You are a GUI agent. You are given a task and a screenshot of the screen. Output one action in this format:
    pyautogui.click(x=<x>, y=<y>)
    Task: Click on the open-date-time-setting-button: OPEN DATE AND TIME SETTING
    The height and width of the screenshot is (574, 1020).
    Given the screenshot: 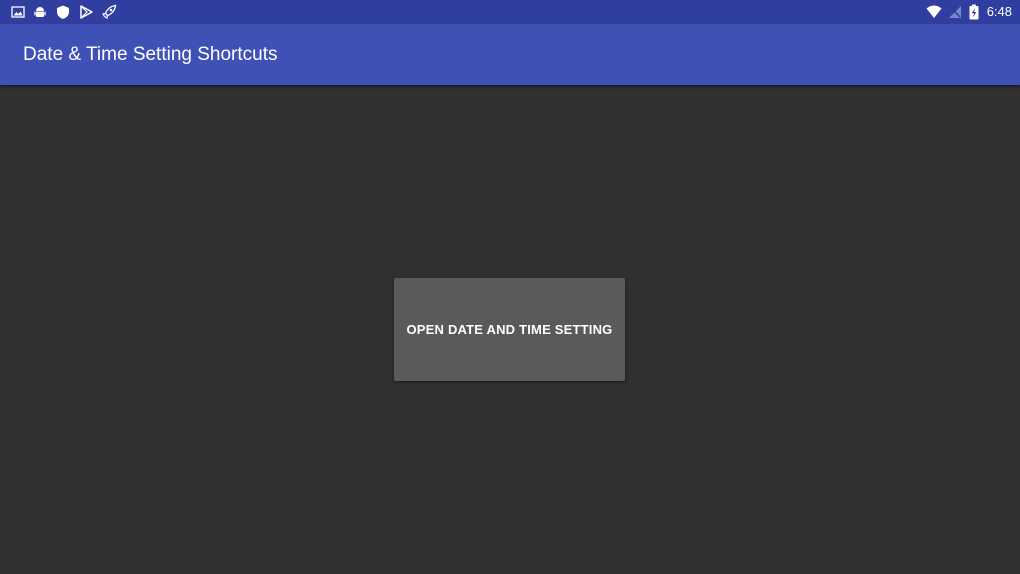 What is the action you would take?
    pyautogui.click(x=509, y=329)
    